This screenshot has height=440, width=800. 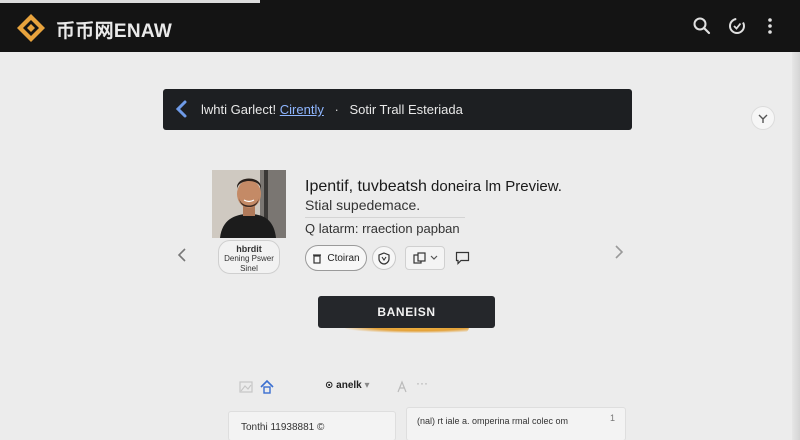 I want to click on chevron-down-icon, so click(x=433, y=257).